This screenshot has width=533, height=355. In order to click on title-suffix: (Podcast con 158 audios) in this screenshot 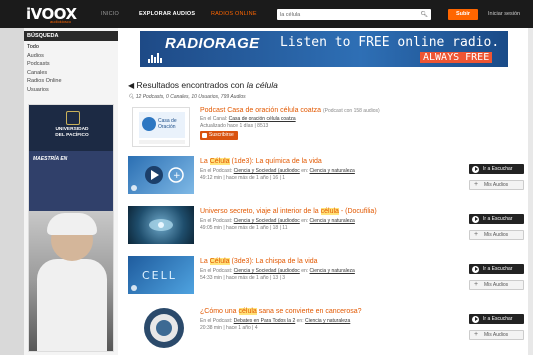, I will do `click(351, 111)`.